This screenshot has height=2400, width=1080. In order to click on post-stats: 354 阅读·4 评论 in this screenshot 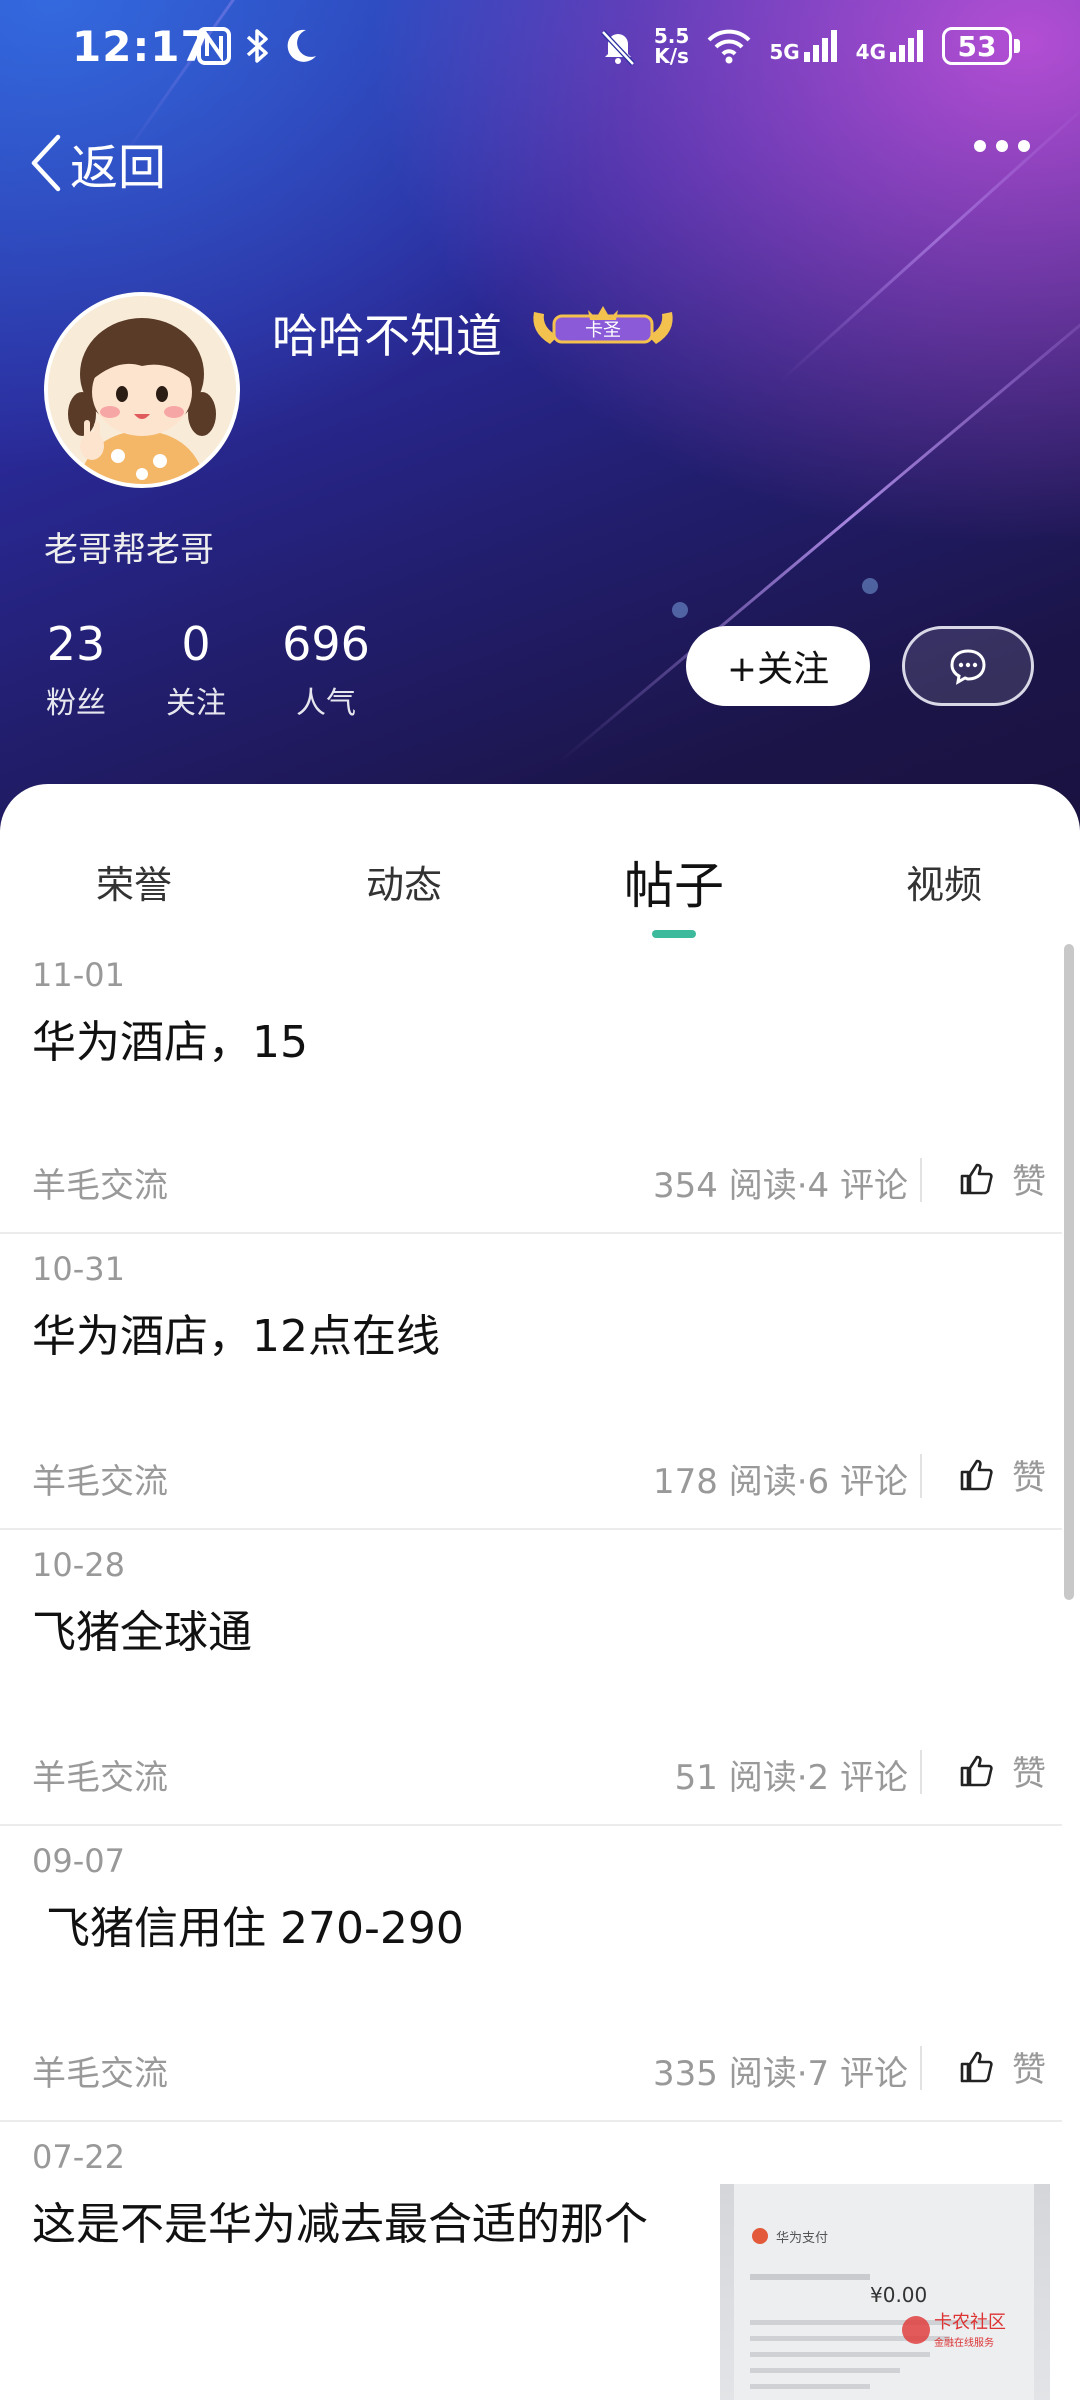, I will do `click(780, 1186)`.